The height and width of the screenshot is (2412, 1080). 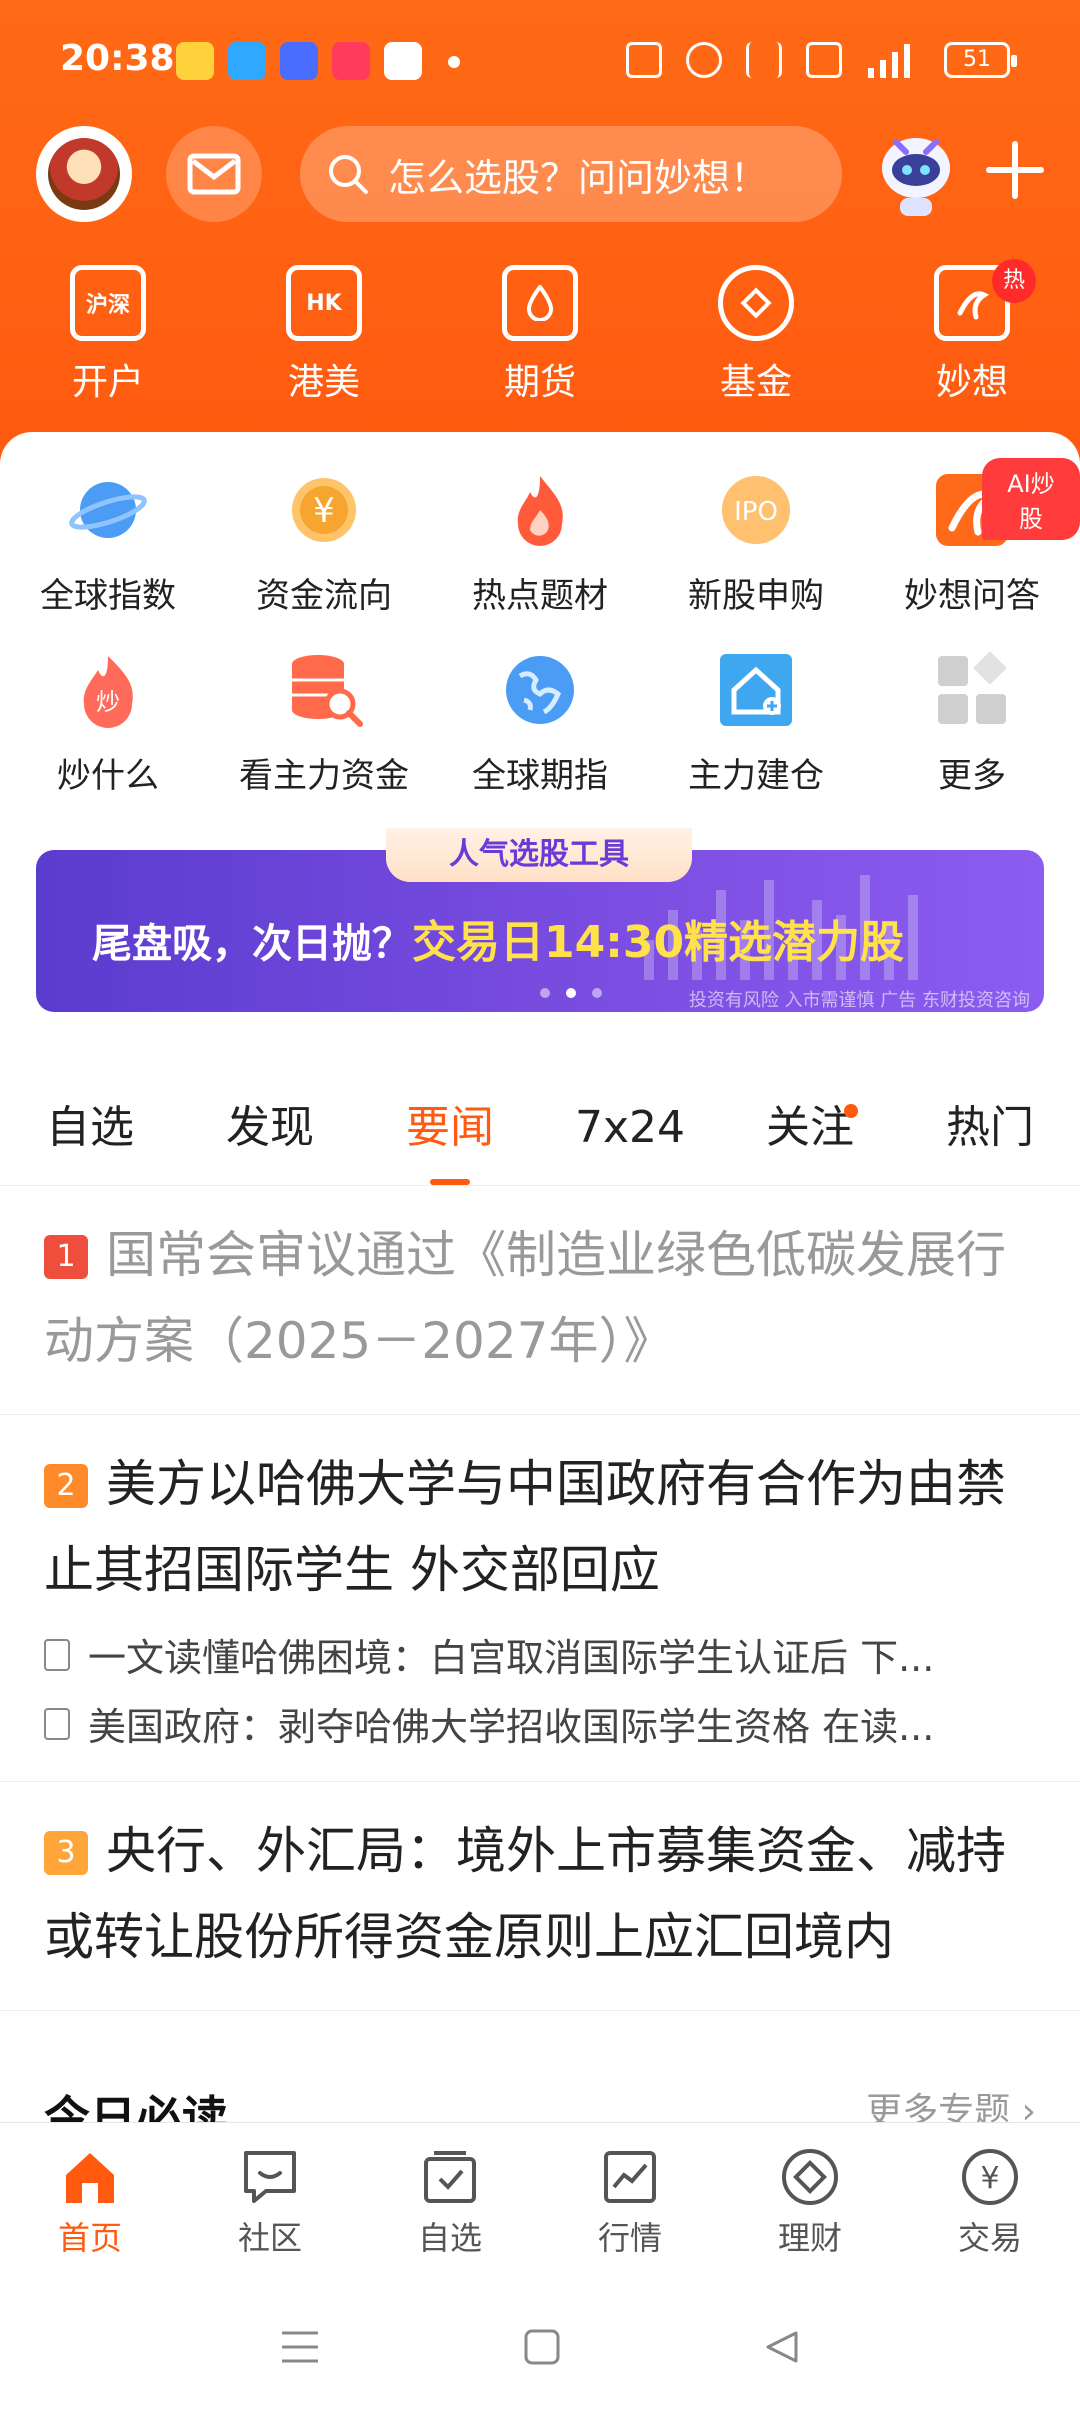 What do you see at coordinates (971, 382) in the screenshot?
I see `top-nav-label: 妙想` at bounding box center [971, 382].